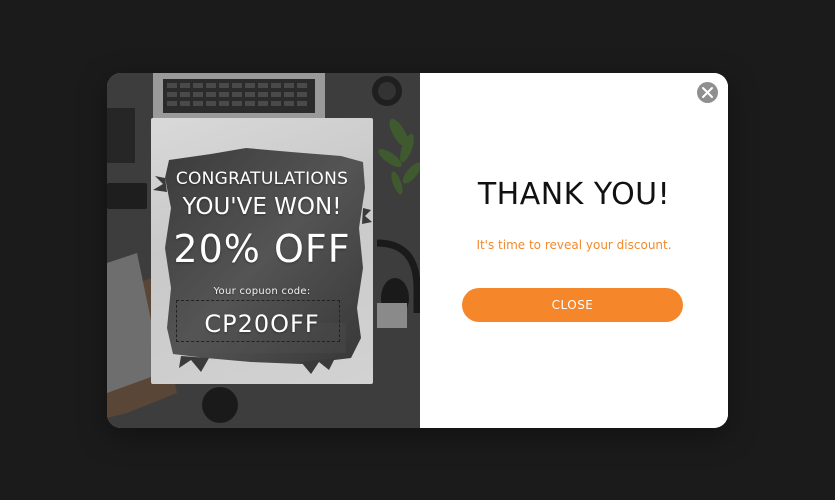  I want to click on reveal-message: It's time to reveal your discount., so click(574, 245).